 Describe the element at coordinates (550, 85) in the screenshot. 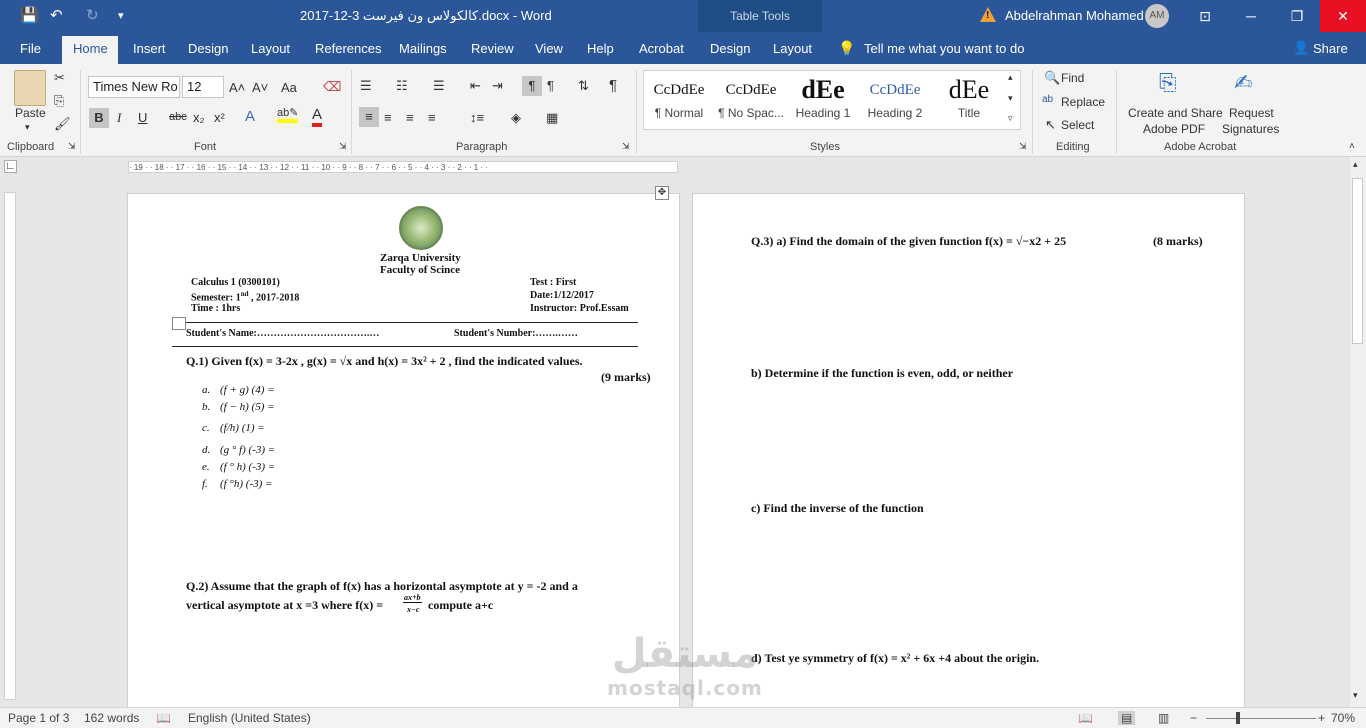

I see `rtl-icon: ¶` at that location.